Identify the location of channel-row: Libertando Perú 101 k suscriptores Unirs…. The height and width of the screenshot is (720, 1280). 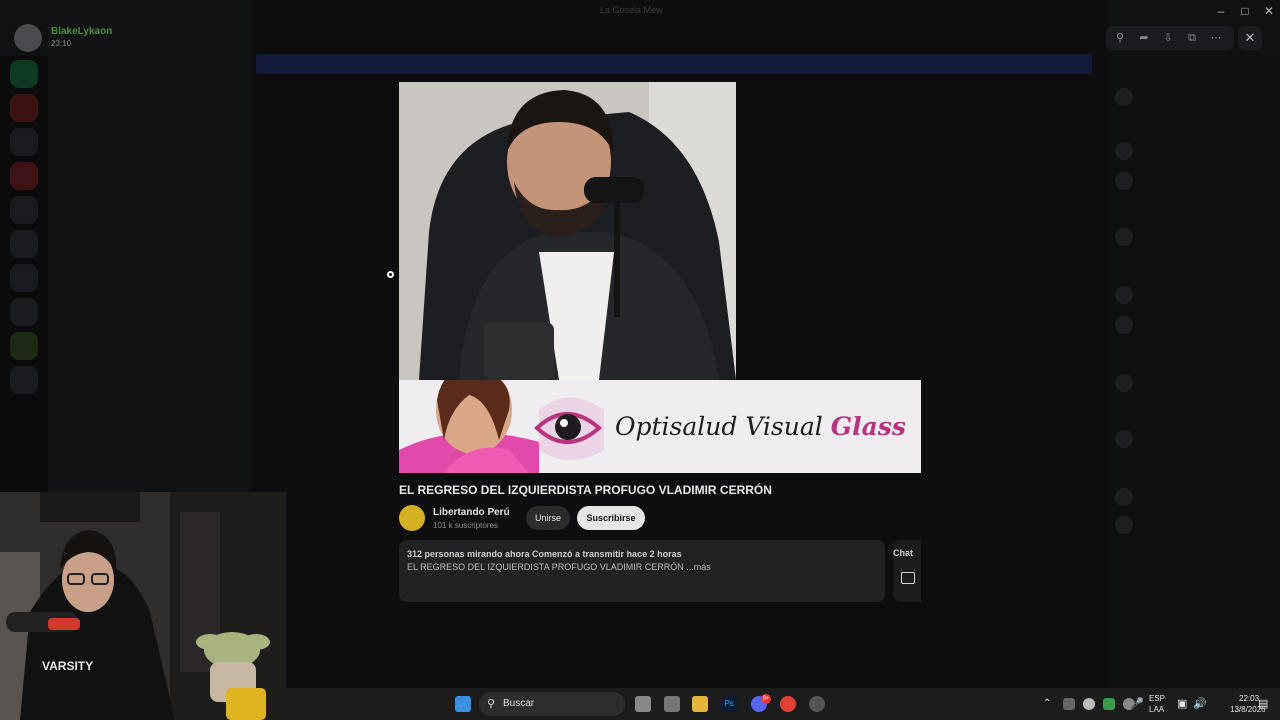
(660, 519).